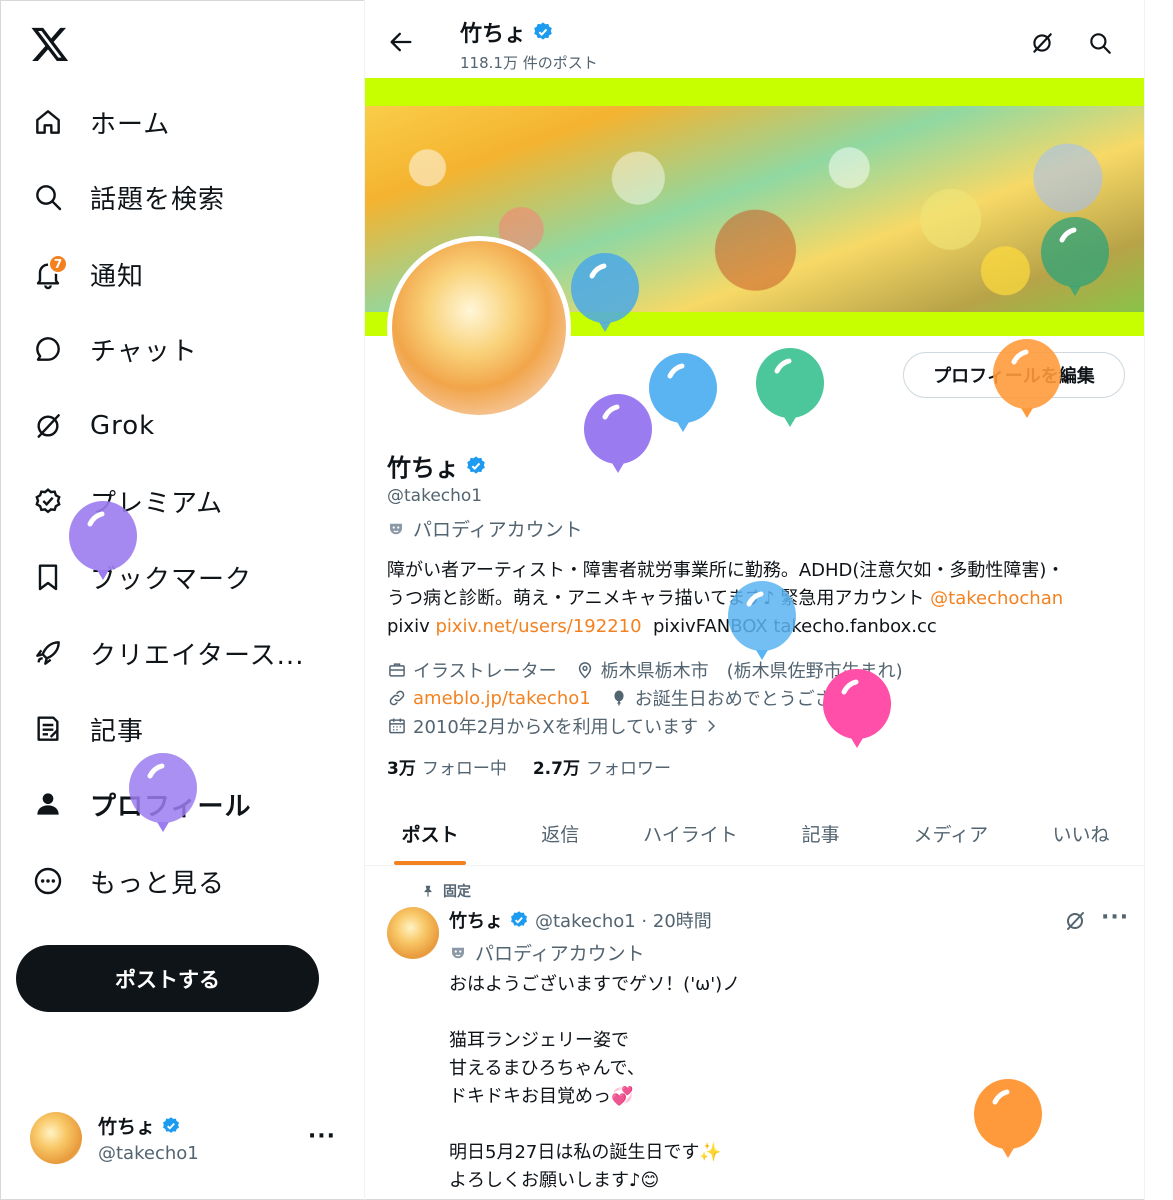 The height and width of the screenshot is (1200, 1173). What do you see at coordinates (190, 1138) in the screenshot?
I see `account-switcher: 竹ちょ @takecho1 ···` at bounding box center [190, 1138].